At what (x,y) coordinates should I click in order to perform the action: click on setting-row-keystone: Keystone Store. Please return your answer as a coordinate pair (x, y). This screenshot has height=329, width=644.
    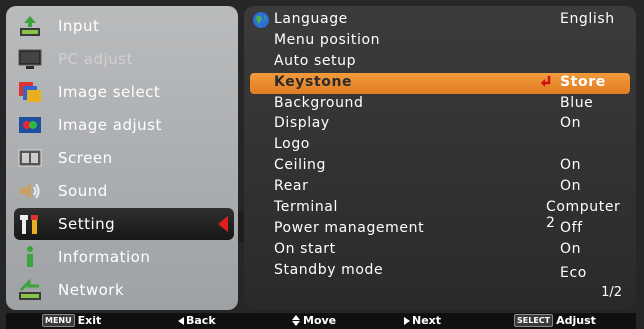
    Looking at the image, I should click on (440, 83).